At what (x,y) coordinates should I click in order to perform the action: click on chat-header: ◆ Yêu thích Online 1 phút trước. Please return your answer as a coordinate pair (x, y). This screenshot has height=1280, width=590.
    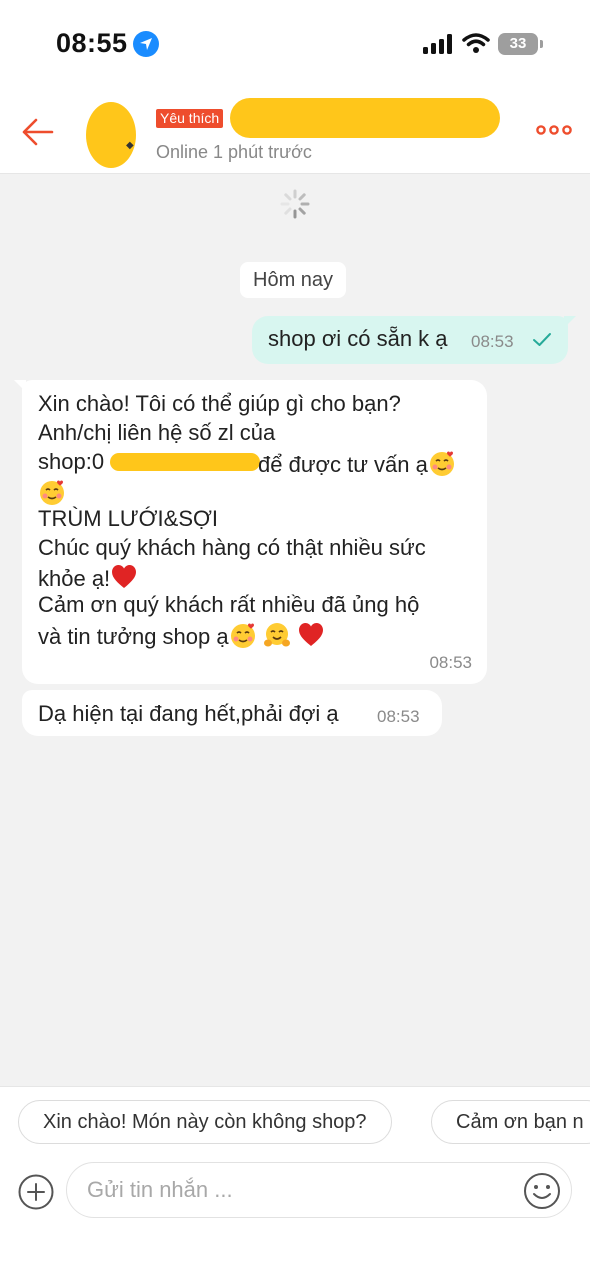
    Looking at the image, I should click on (295, 132).